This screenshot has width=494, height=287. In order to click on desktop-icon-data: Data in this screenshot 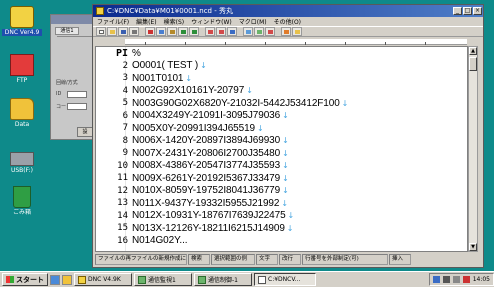, I will do `click(22, 113)`.